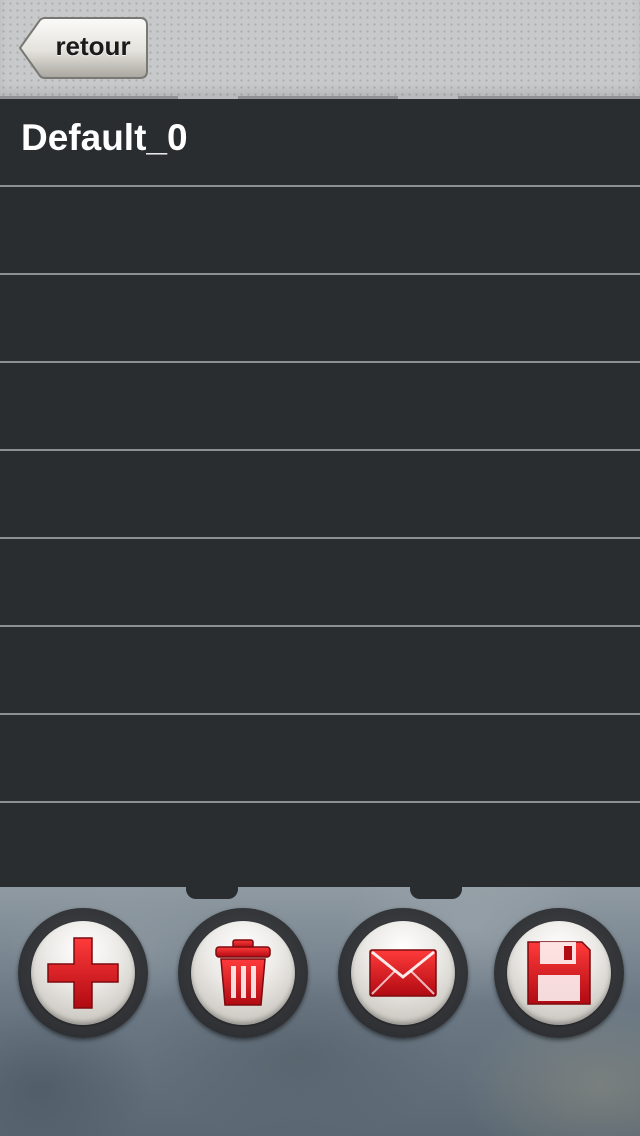 Image resolution: width=640 pixels, height=1136 pixels. What do you see at coordinates (320, 49) in the screenshot?
I see `top-navigation-bar: retour` at bounding box center [320, 49].